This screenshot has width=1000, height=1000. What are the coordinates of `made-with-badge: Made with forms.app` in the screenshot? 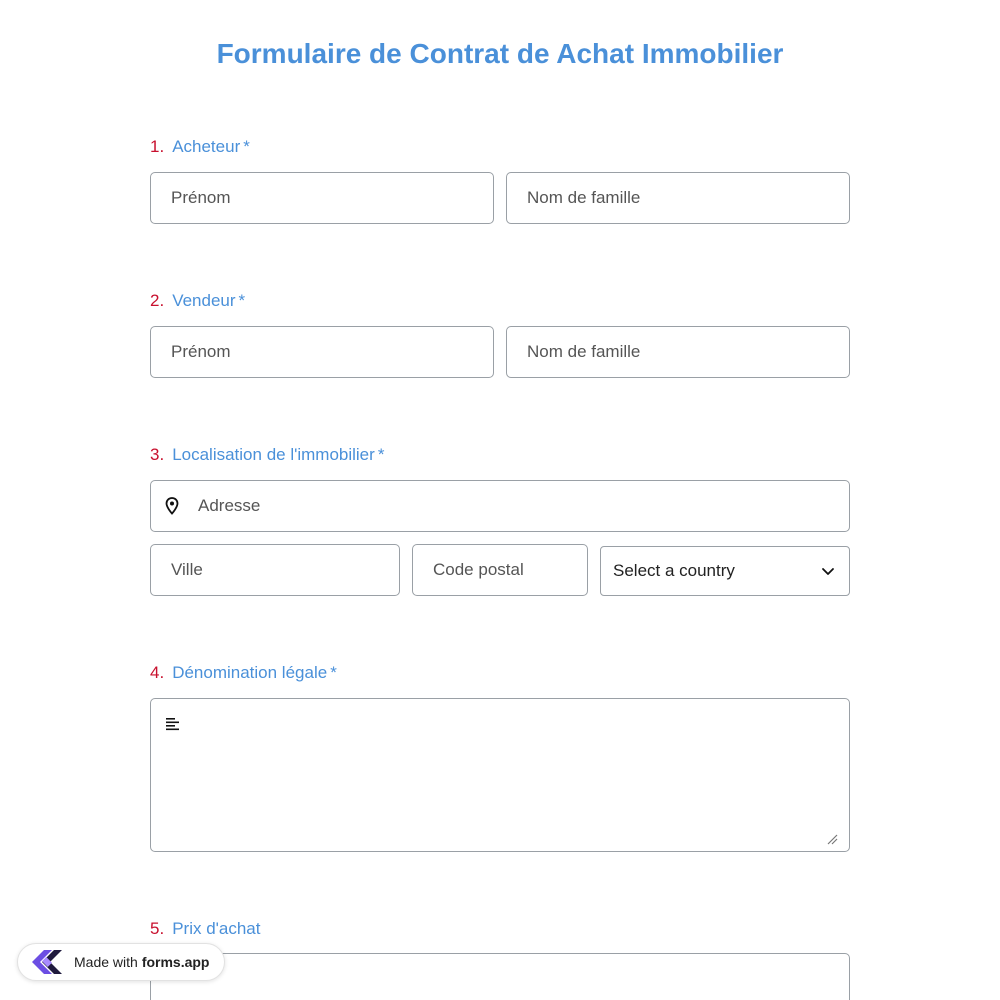 It's located at (121, 962).